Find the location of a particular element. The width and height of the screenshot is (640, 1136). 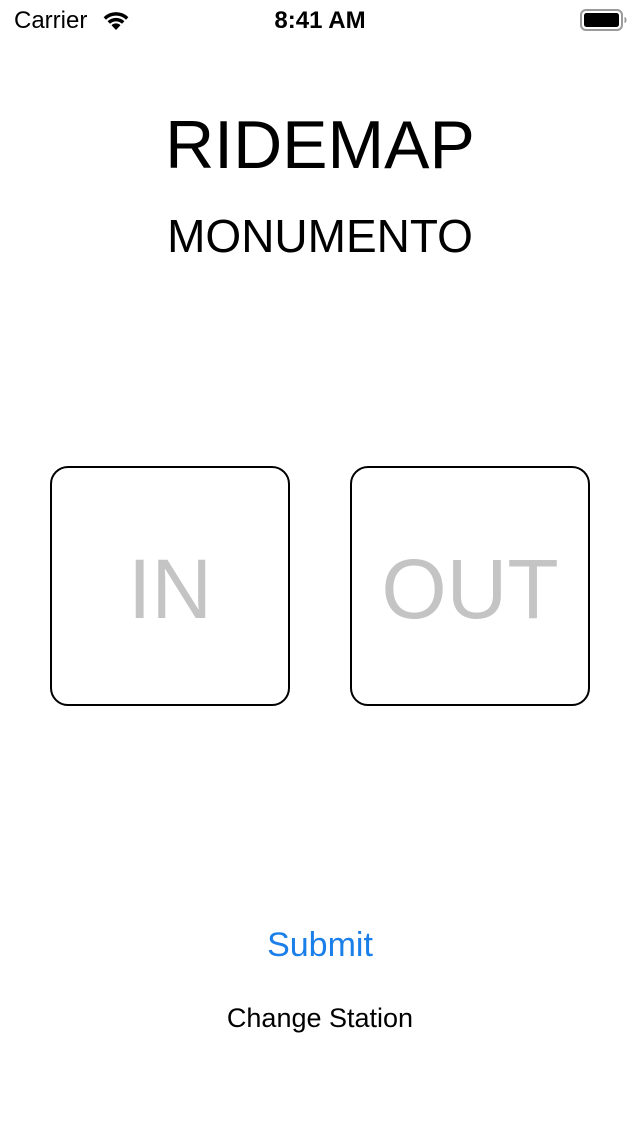

in-label: IN is located at coordinates (170, 589).